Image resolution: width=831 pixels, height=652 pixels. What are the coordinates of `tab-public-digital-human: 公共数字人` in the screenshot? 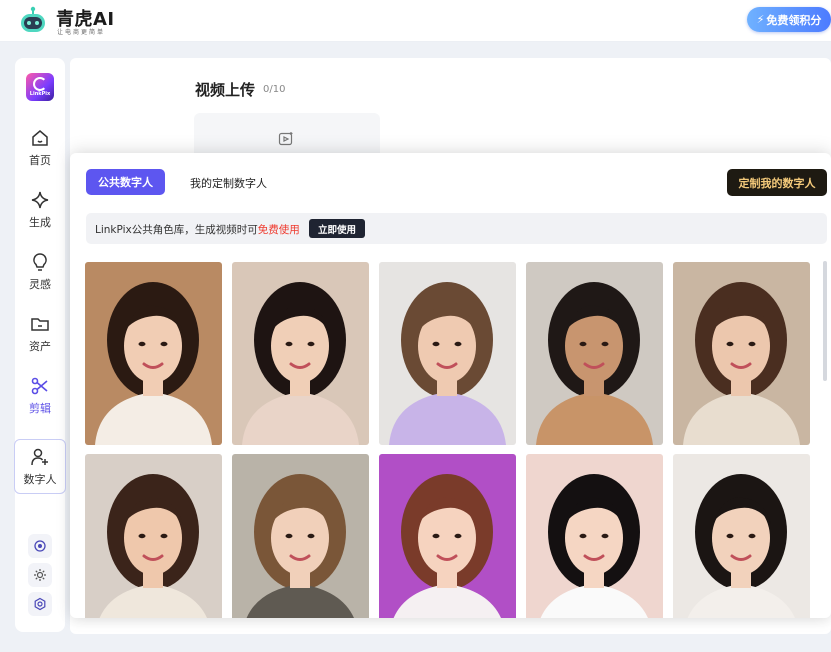 It's located at (125, 182).